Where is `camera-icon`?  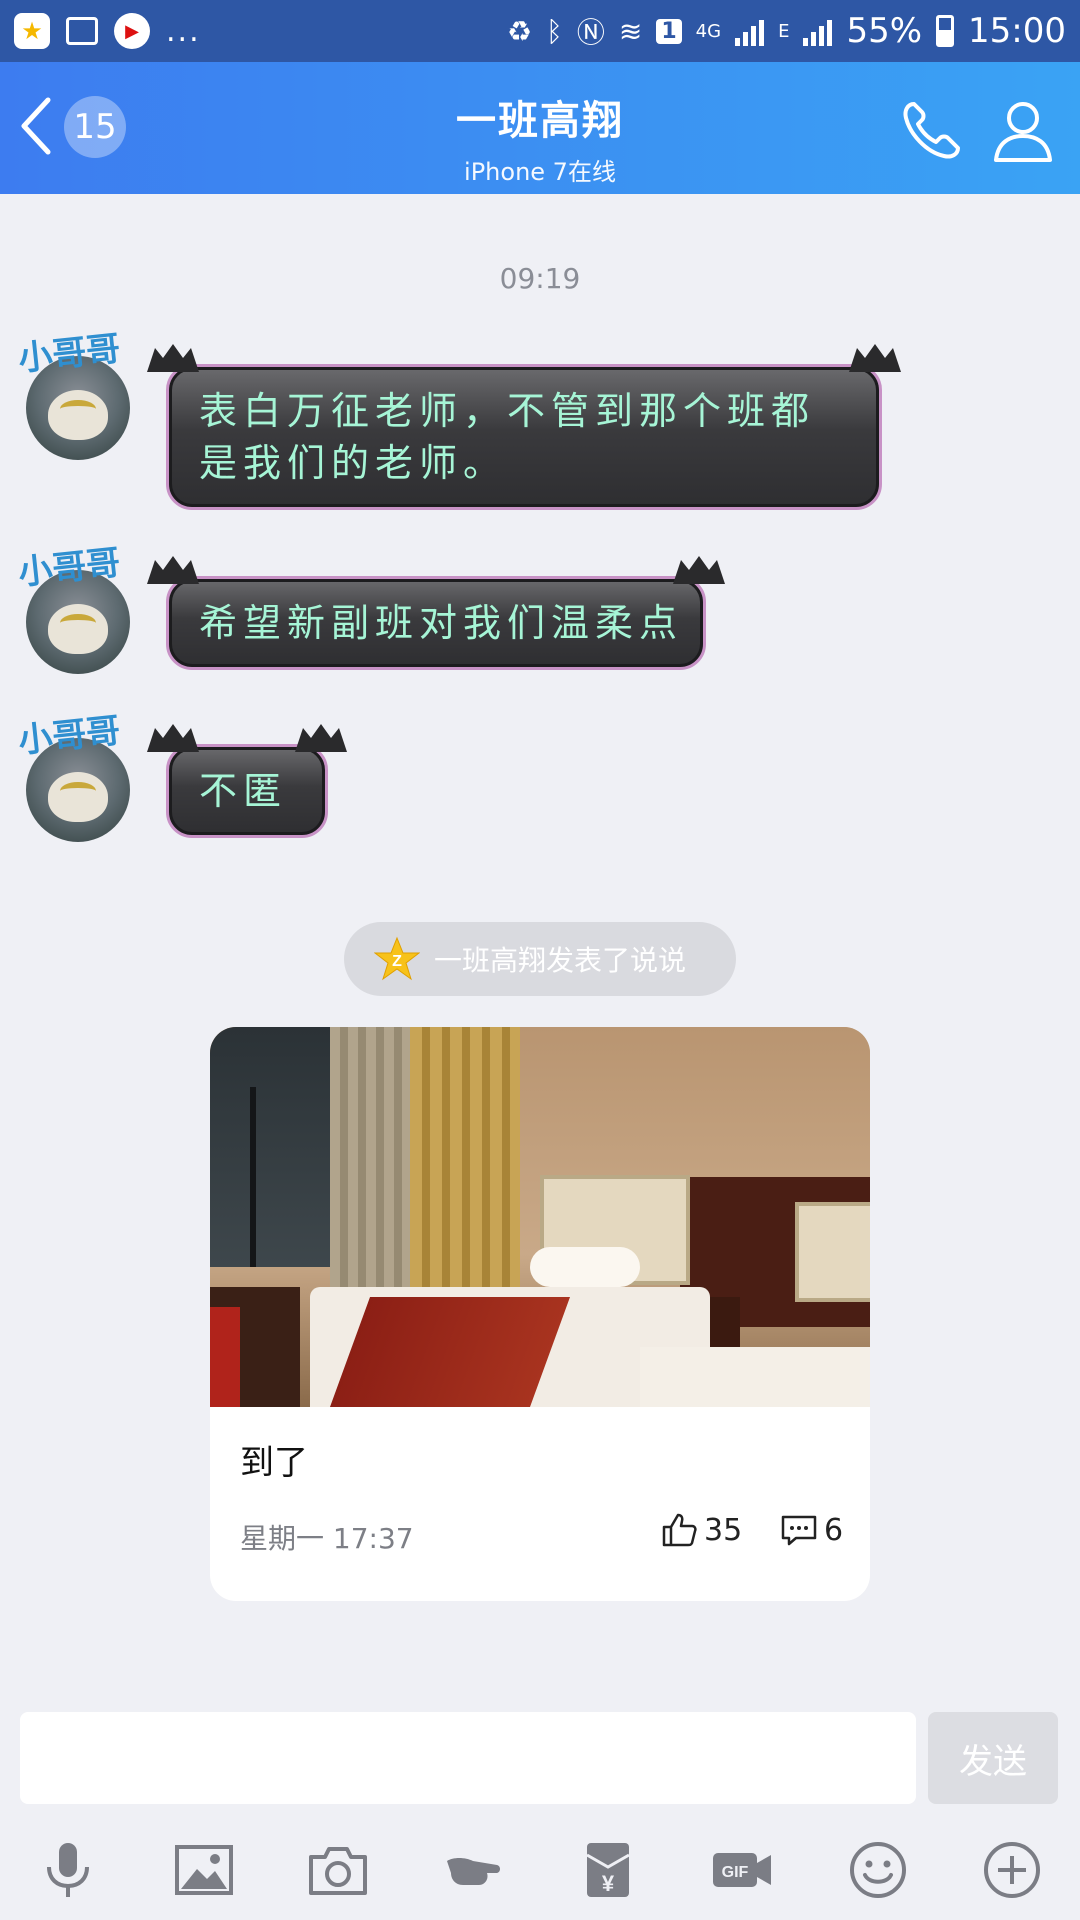 camera-icon is located at coordinates (338, 1871).